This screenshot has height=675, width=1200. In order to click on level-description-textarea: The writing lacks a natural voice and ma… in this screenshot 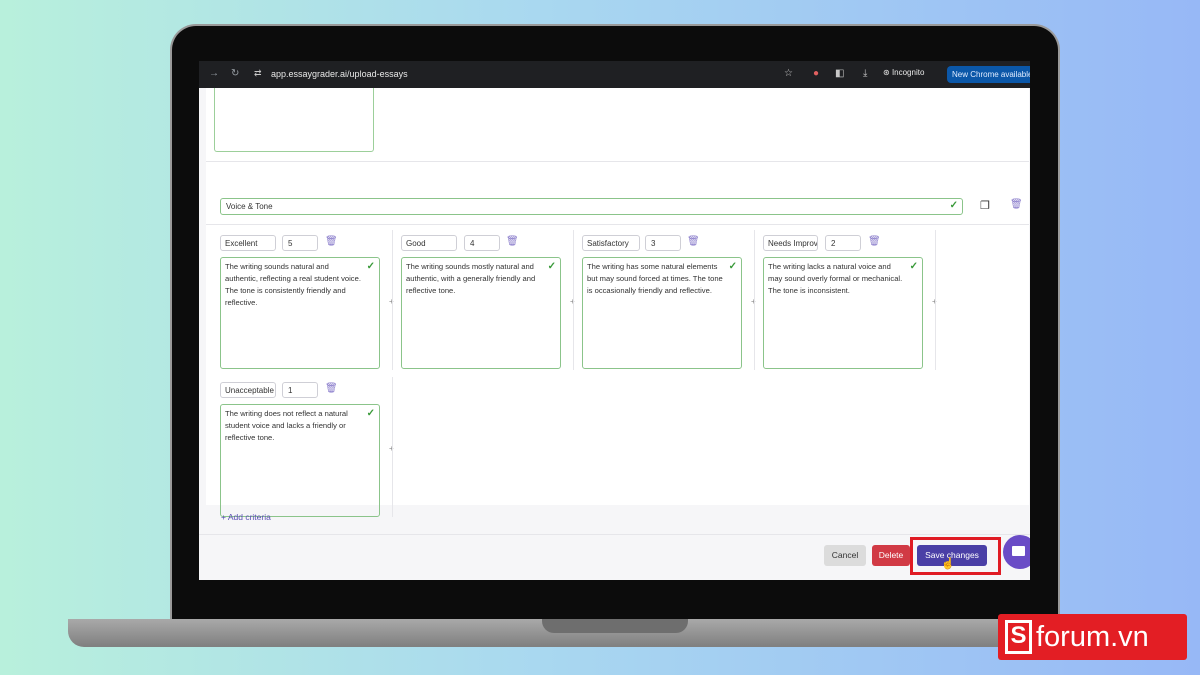, I will do `click(843, 313)`.